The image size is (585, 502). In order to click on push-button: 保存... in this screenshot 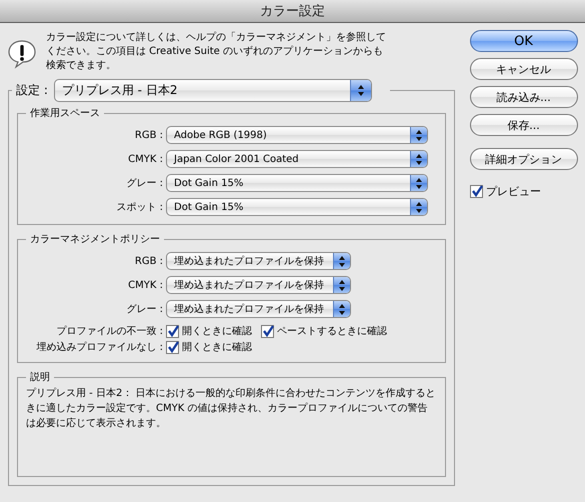, I will do `click(524, 125)`.